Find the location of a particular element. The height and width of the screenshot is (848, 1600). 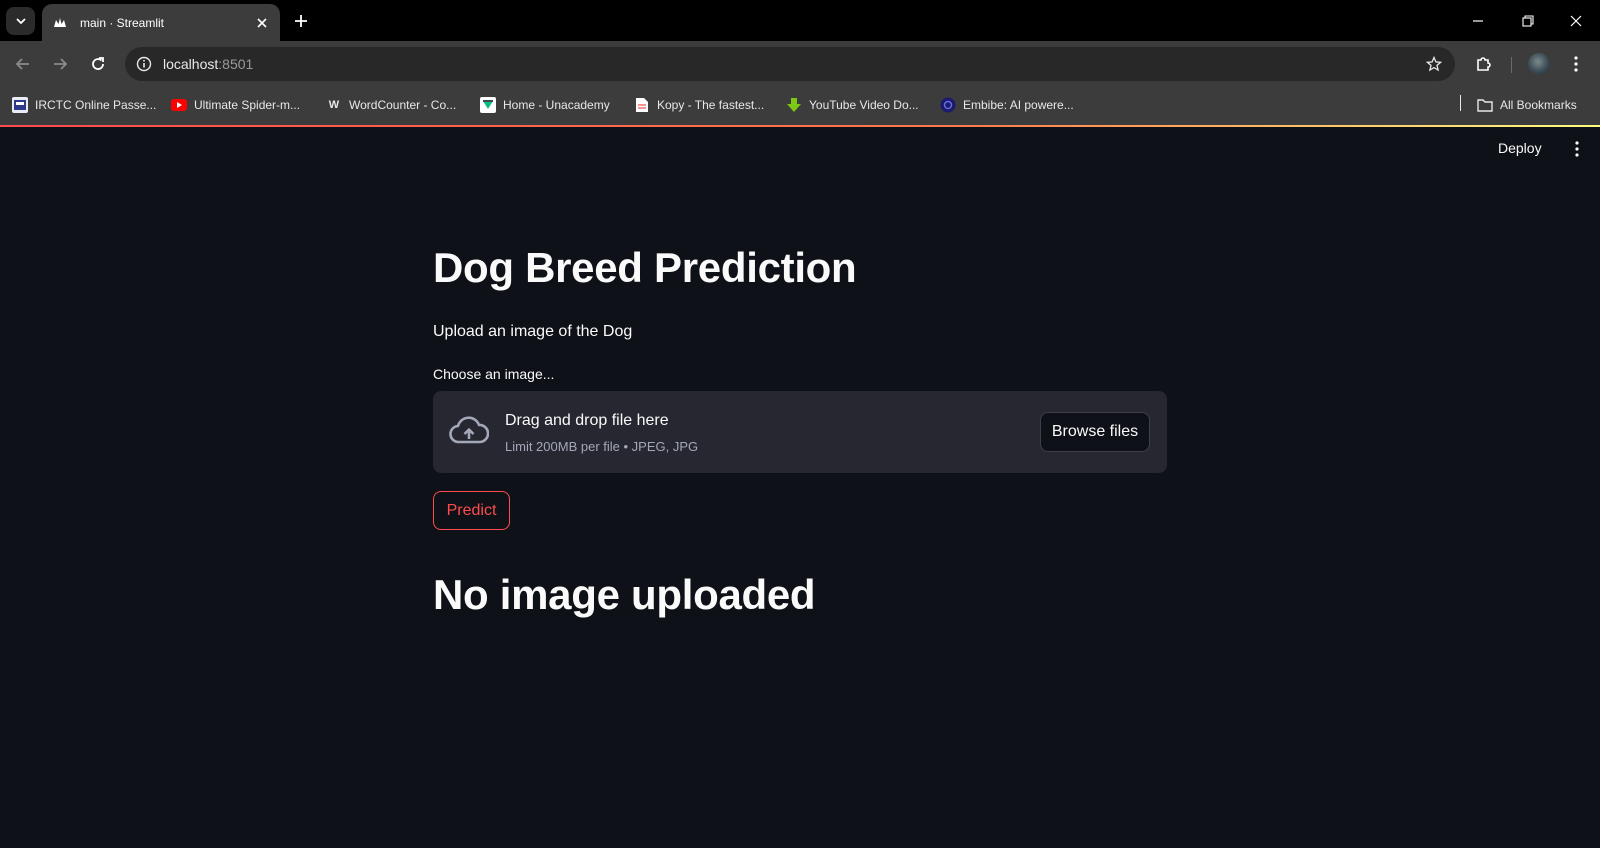

puzzle-icon is located at coordinates (1484, 64).